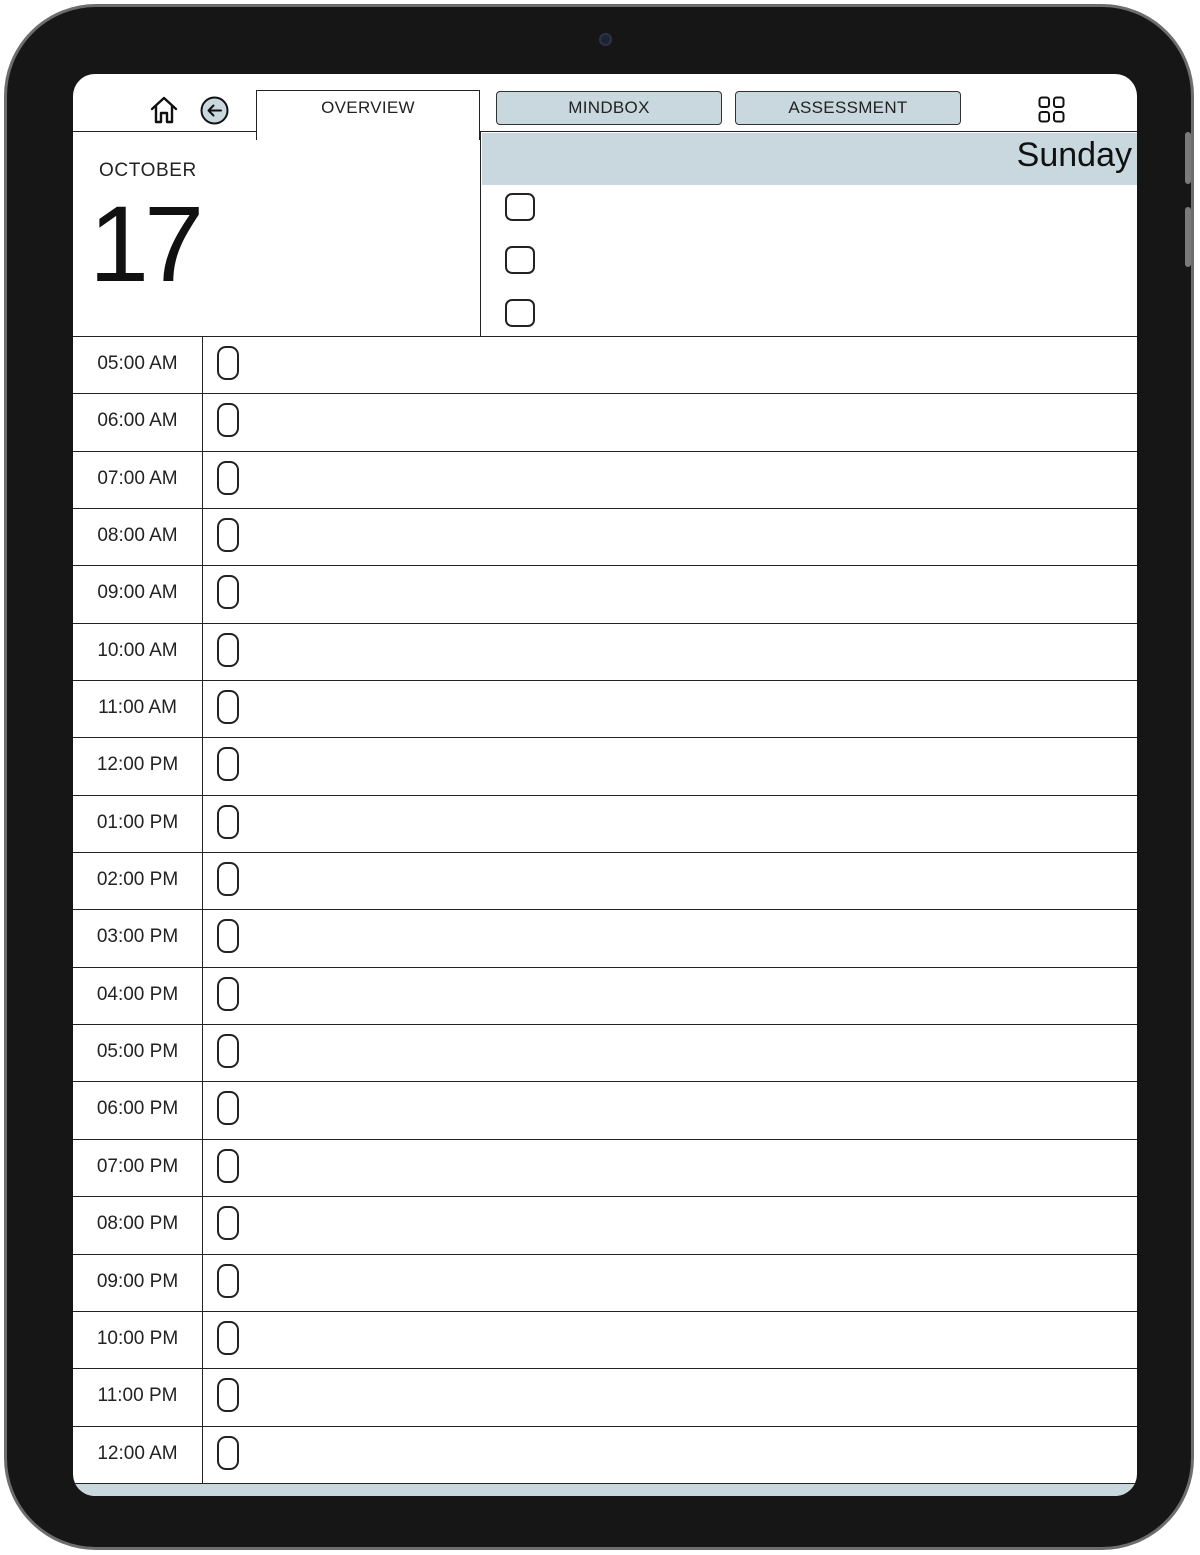 The height and width of the screenshot is (1555, 1200). I want to click on bottom-accent-bar, so click(605, 1490).